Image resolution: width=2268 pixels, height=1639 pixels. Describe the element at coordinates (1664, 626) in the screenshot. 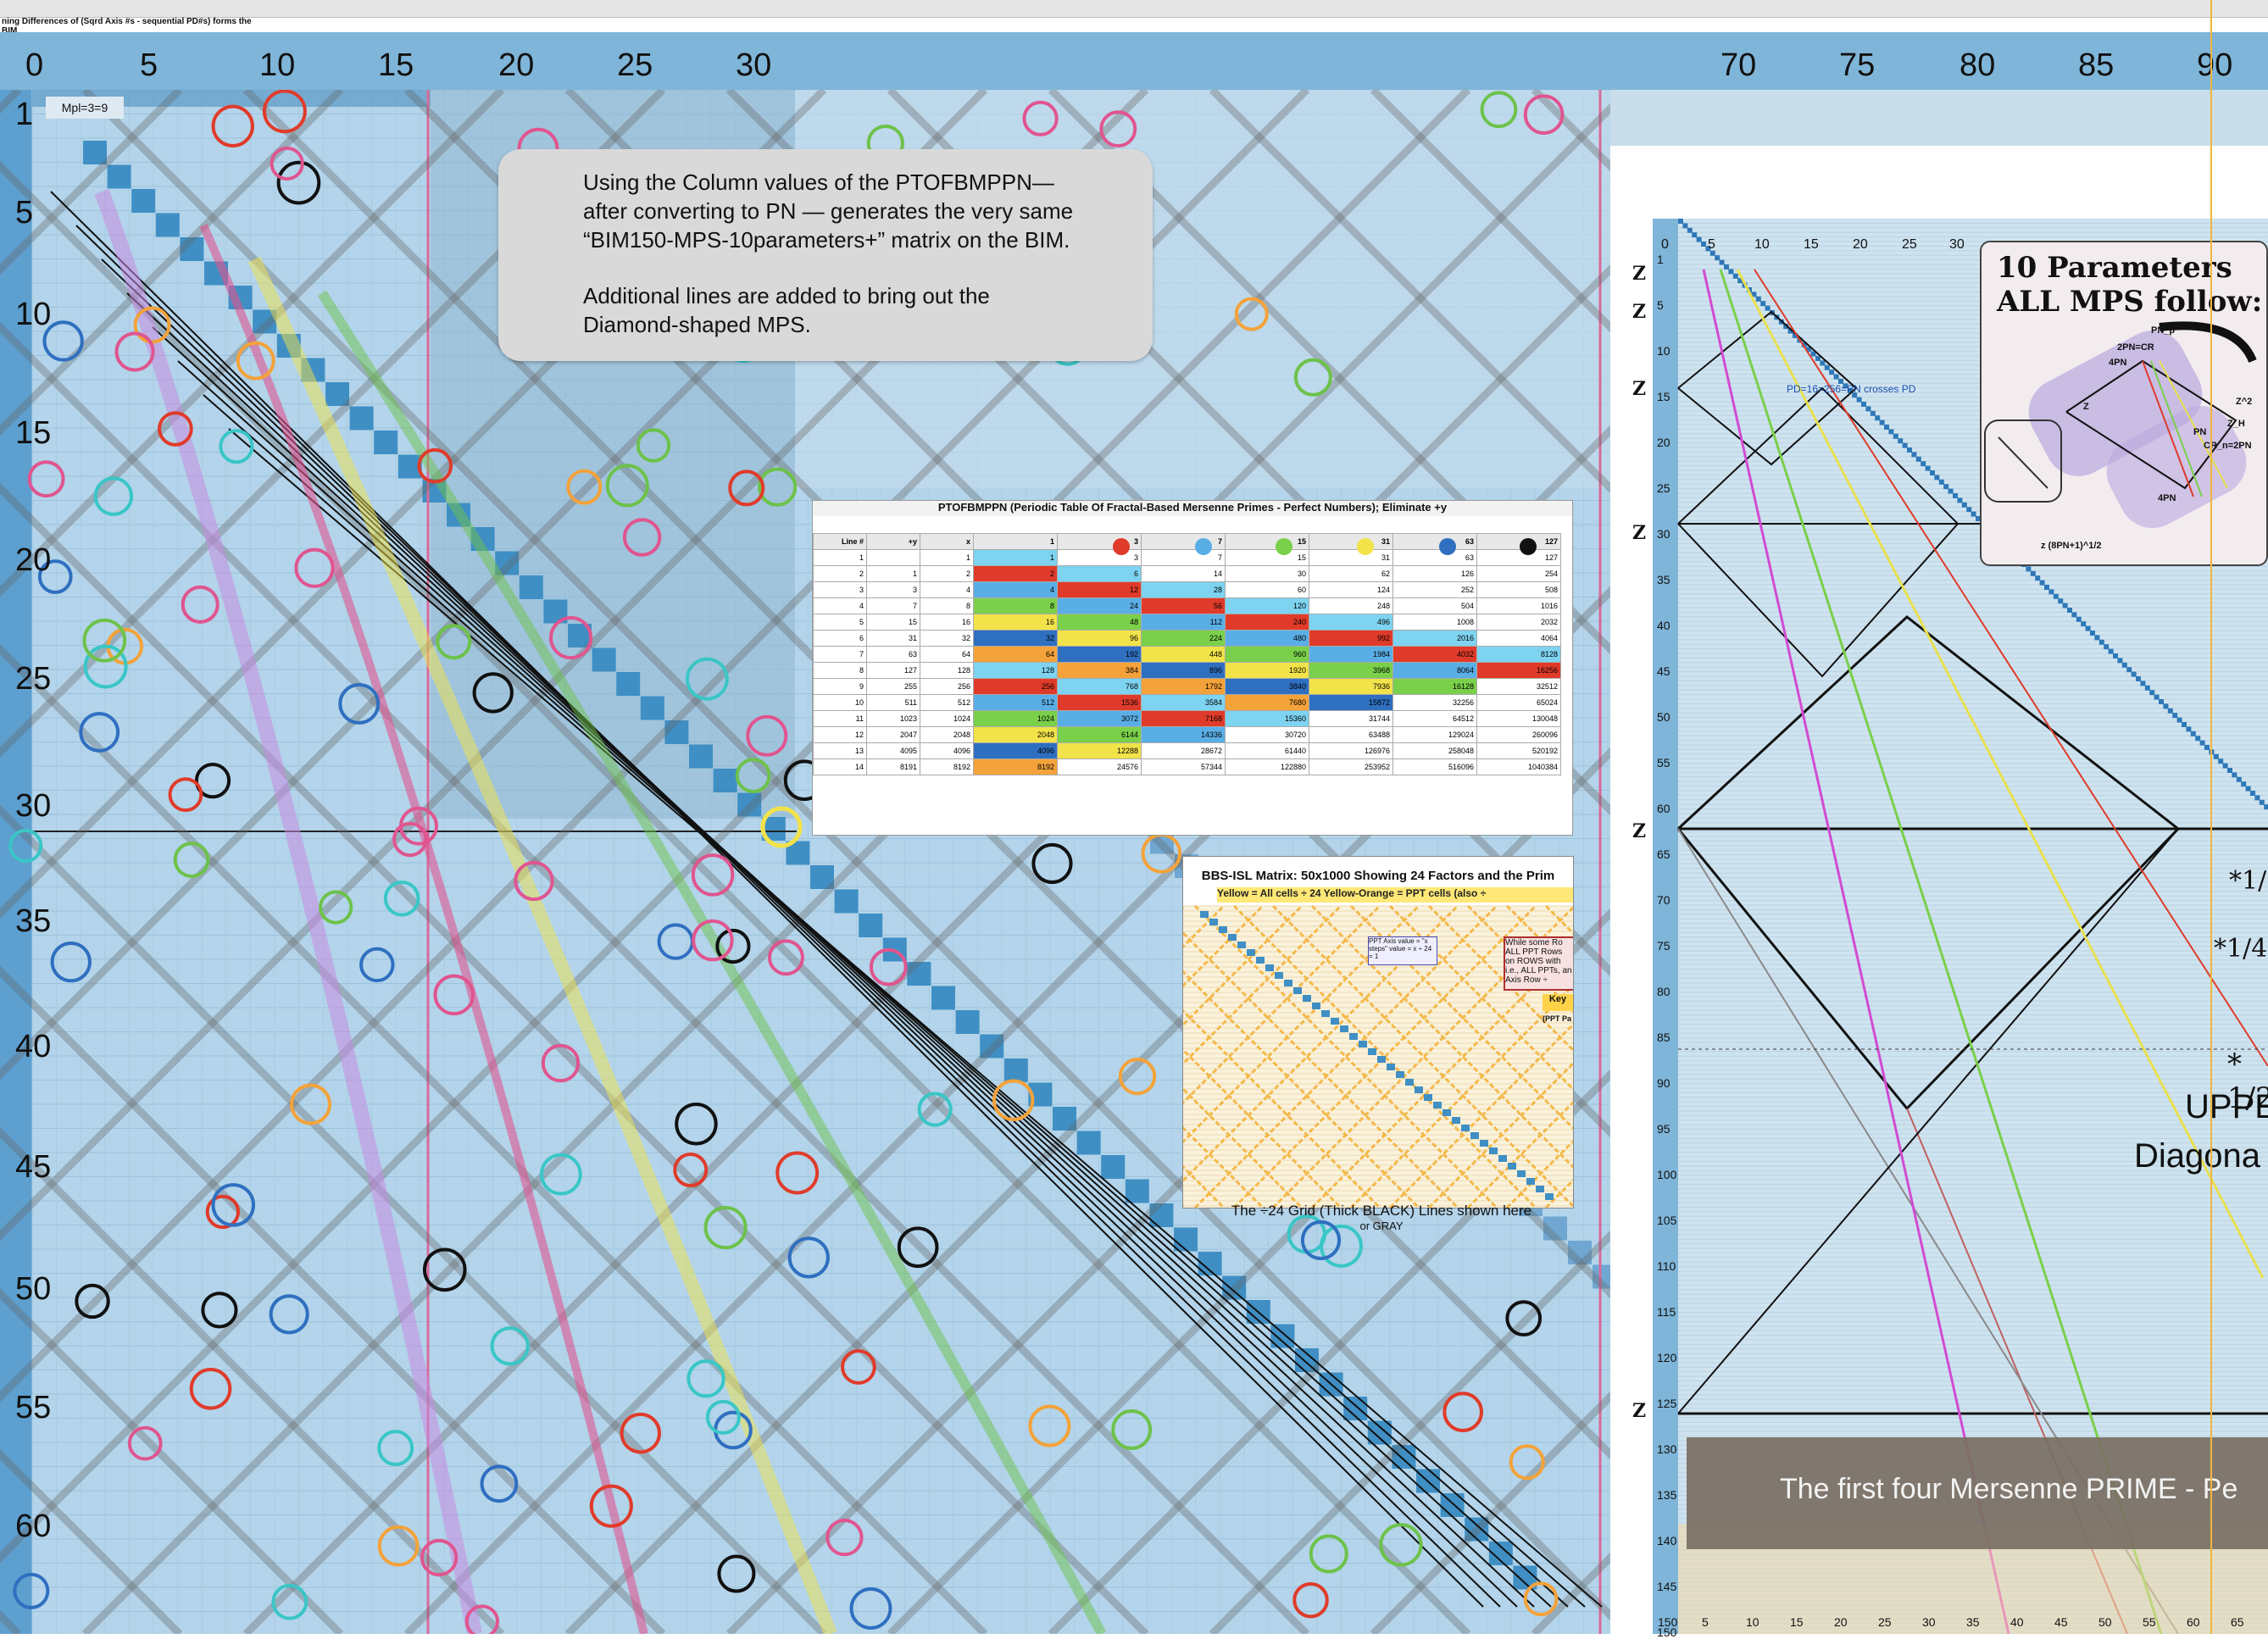

I see `right-left-axis-label: 40` at that location.